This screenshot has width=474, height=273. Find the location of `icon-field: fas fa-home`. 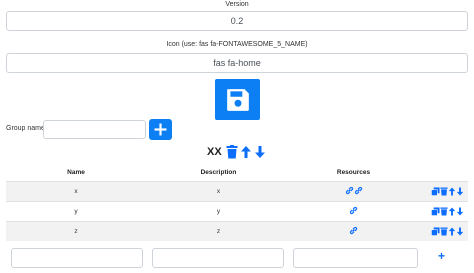

icon-field: fas fa-home is located at coordinates (237, 63).